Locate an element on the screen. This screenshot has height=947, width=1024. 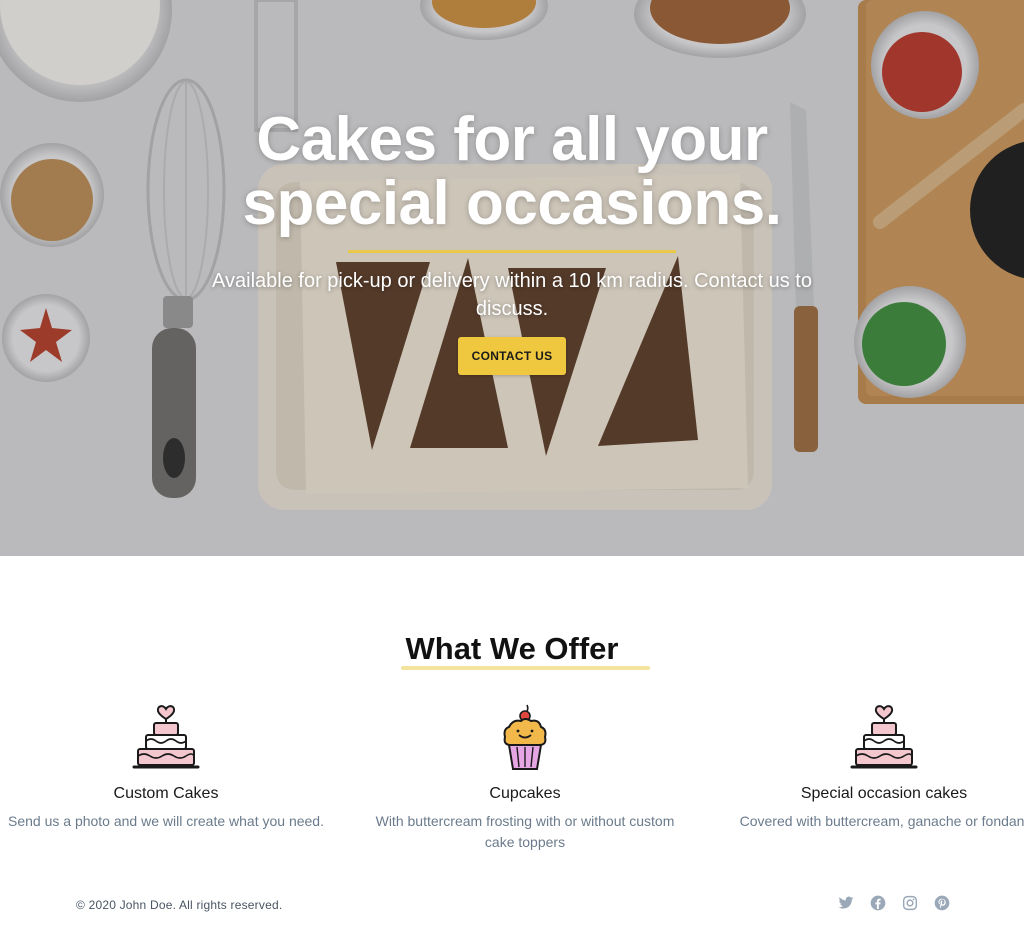
hero-title-underline is located at coordinates (512, 251).